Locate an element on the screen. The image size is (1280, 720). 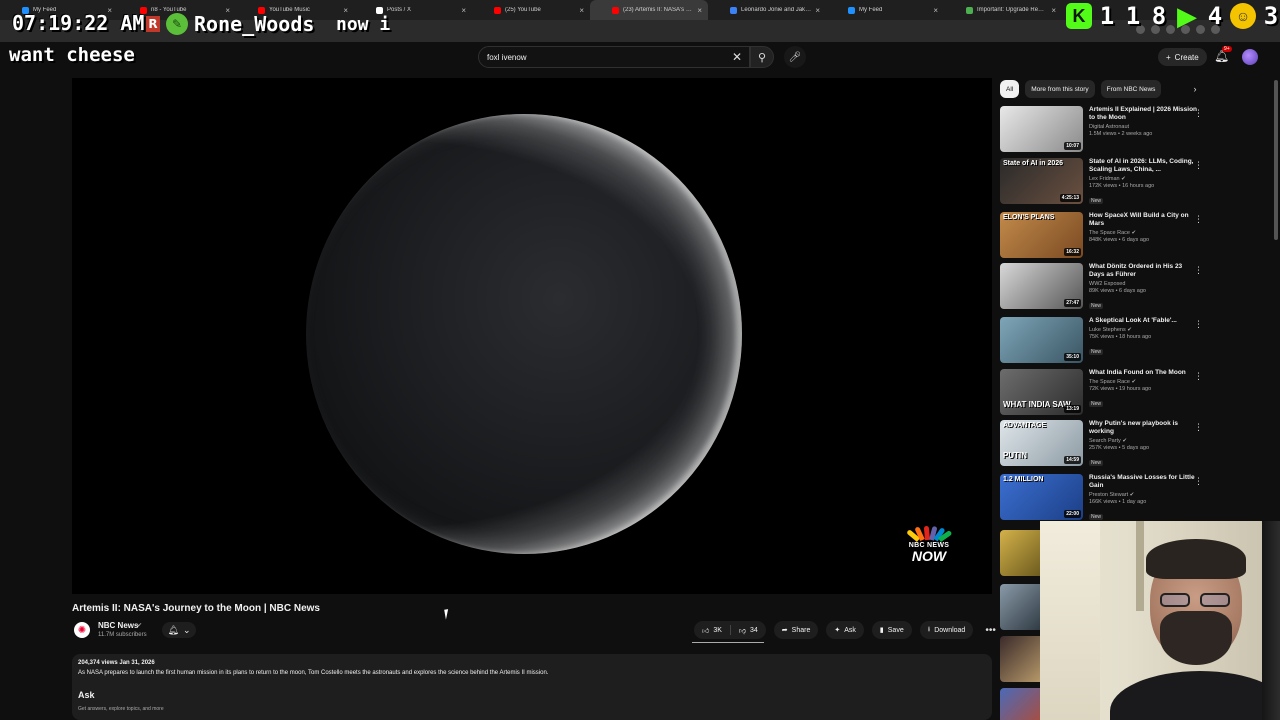
webcam-person-body is located at coordinates (1195, 695).